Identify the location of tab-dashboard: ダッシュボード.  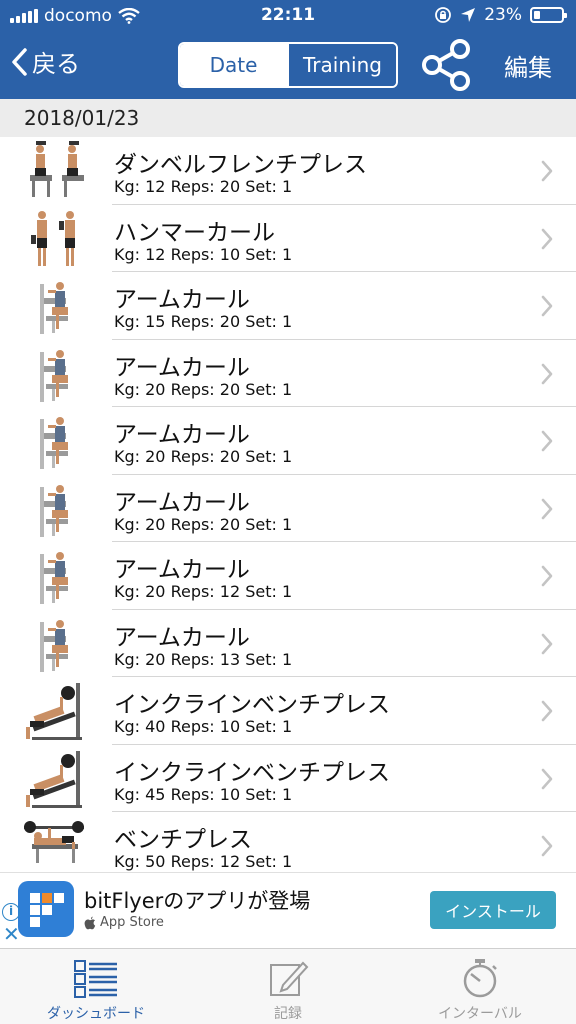
(96, 986).